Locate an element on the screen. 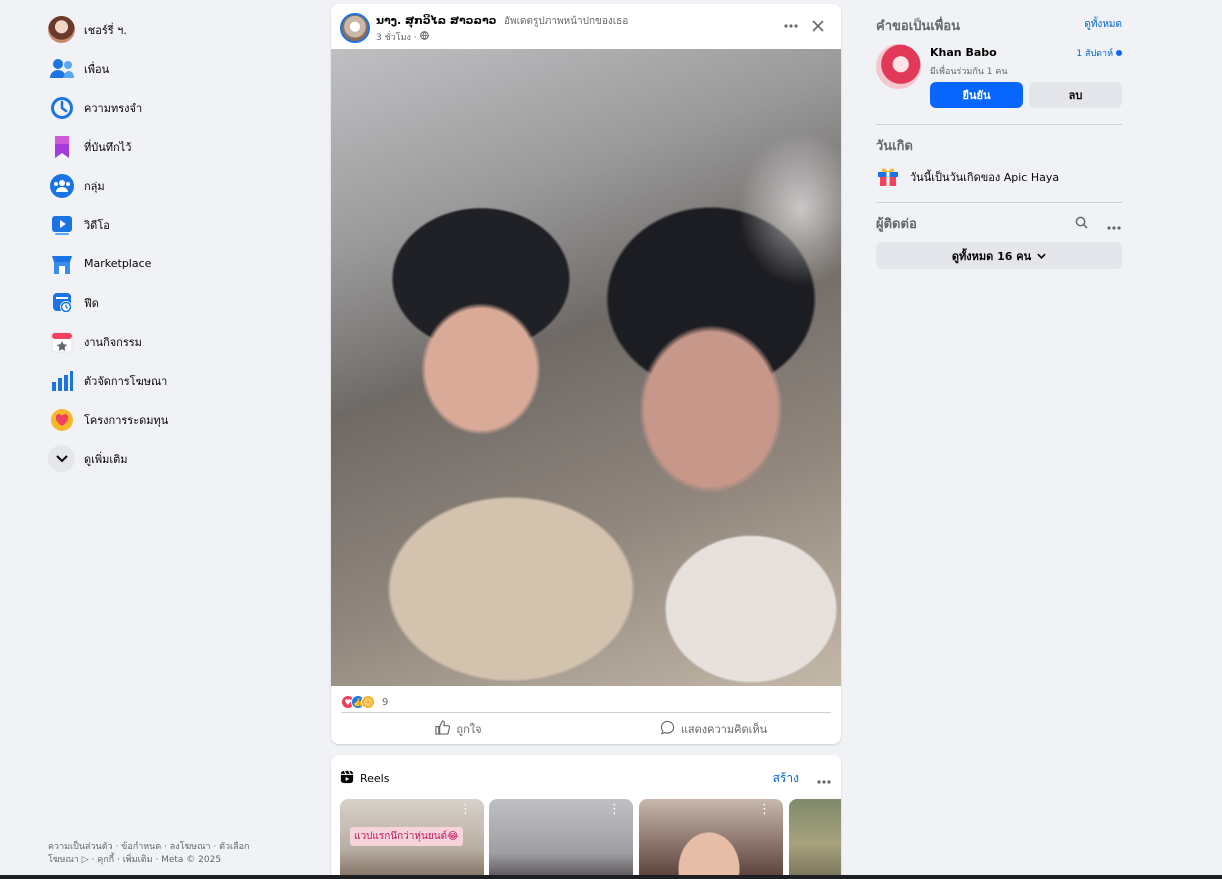 The width and height of the screenshot is (1222, 879). groups-icon is located at coordinates (61, 185).